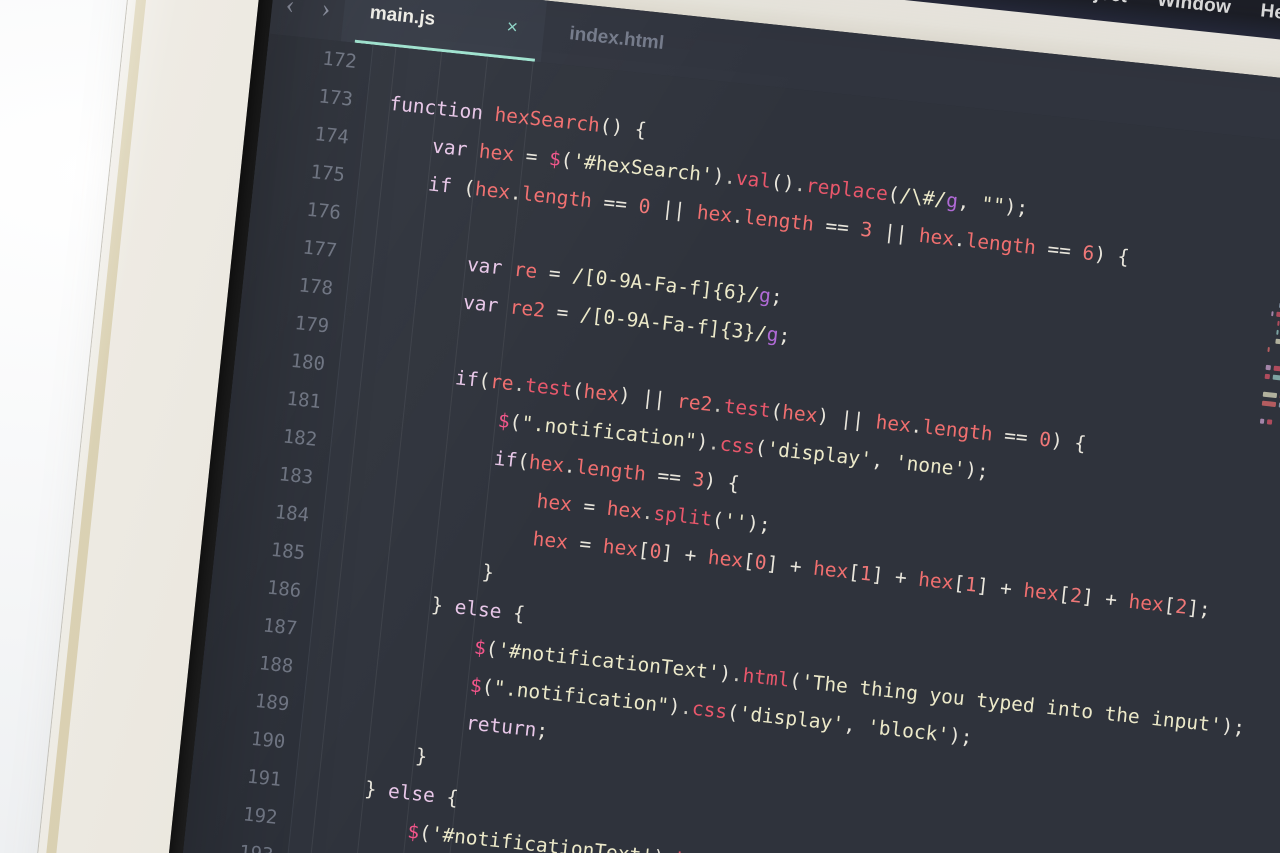 Image resolution: width=1280 pixels, height=853 pixels. I want to click on menu-item-project: Project, so click(1095, 4).